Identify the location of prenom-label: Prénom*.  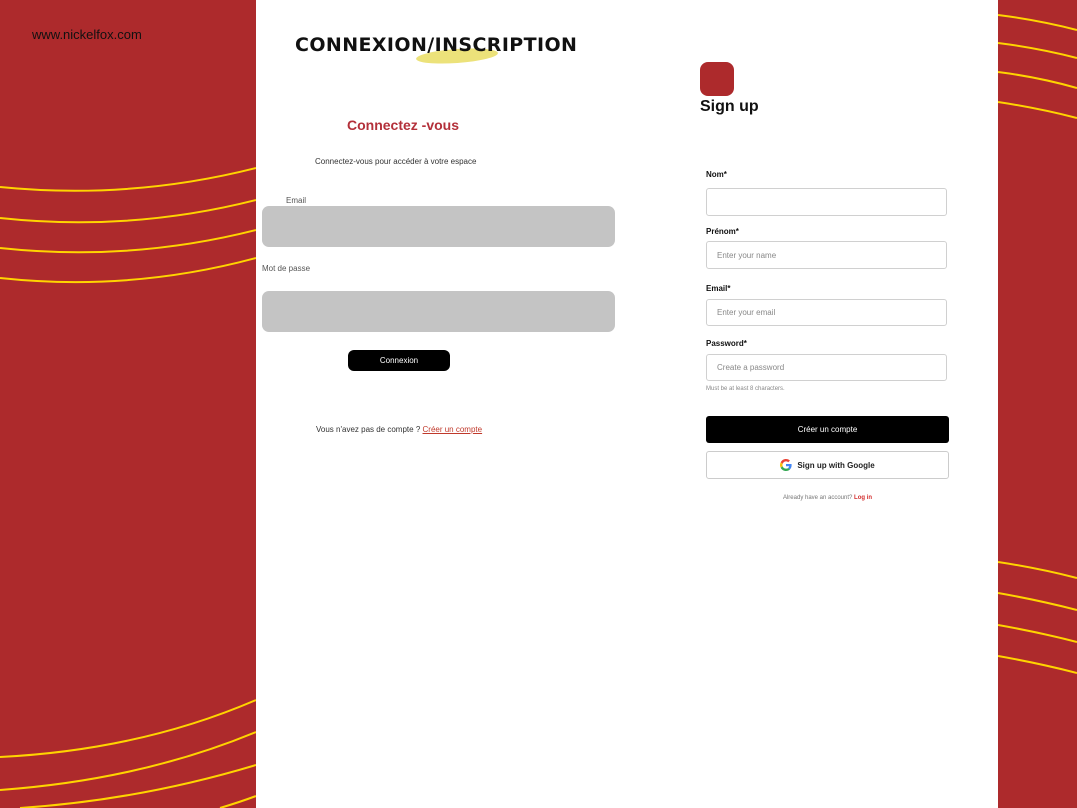
(722, 231).